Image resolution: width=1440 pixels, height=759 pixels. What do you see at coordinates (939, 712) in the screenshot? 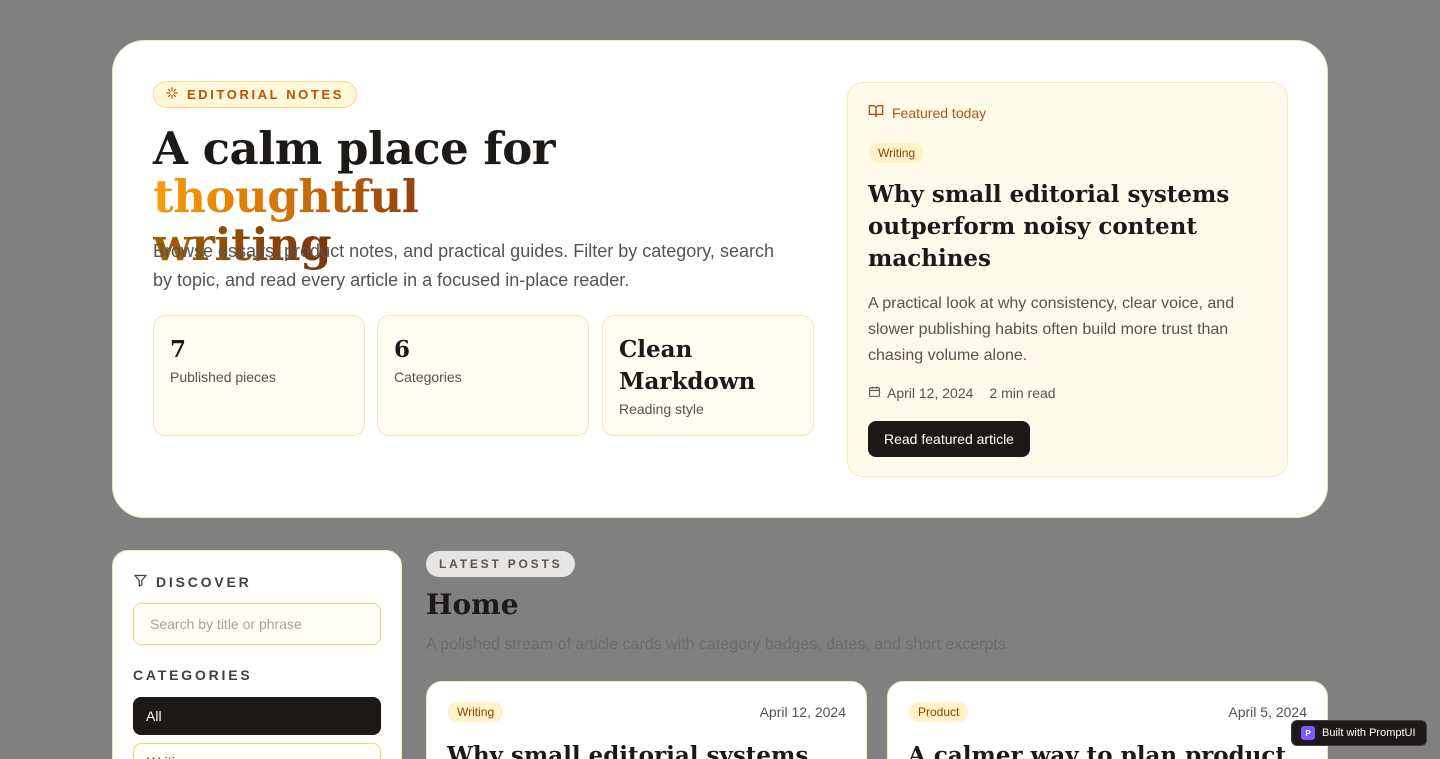
I see `category-badge: Product` at bounding box center [939, 712].